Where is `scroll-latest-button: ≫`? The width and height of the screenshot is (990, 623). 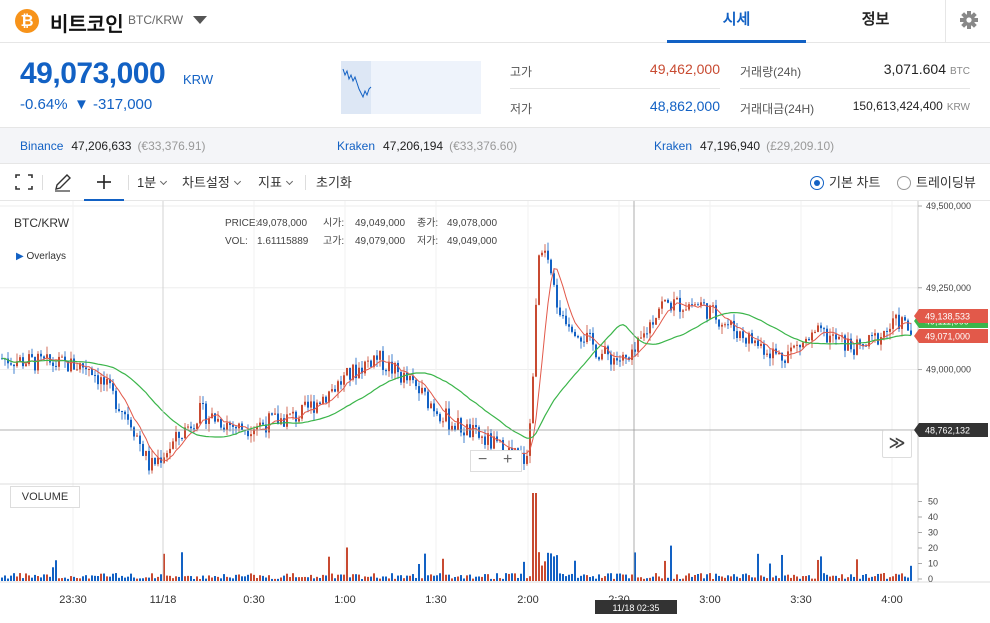
scroll-latest-button: ≫ is located at coordinates (897, 444).